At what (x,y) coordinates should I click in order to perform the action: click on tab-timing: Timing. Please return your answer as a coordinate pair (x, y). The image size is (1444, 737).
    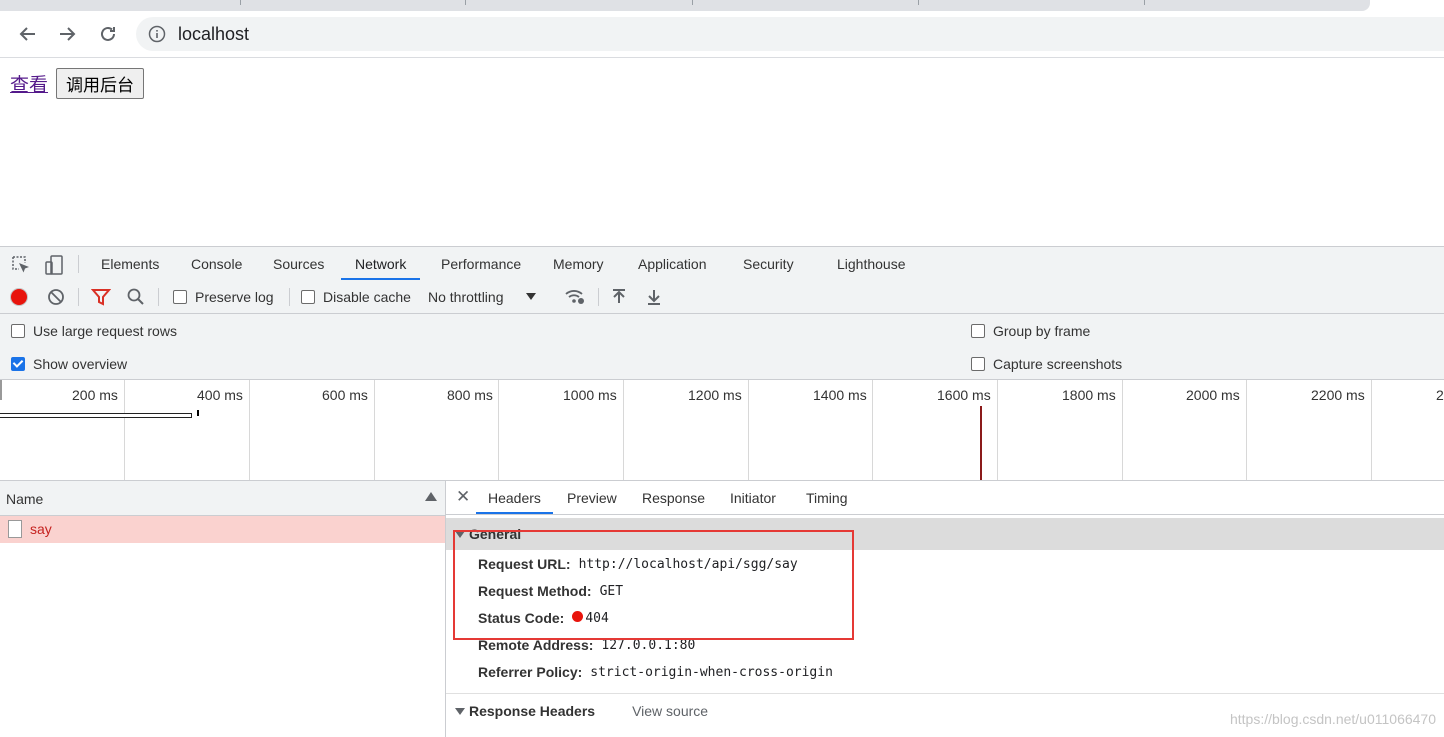
    Looking at the image, I should click on (827, 497).